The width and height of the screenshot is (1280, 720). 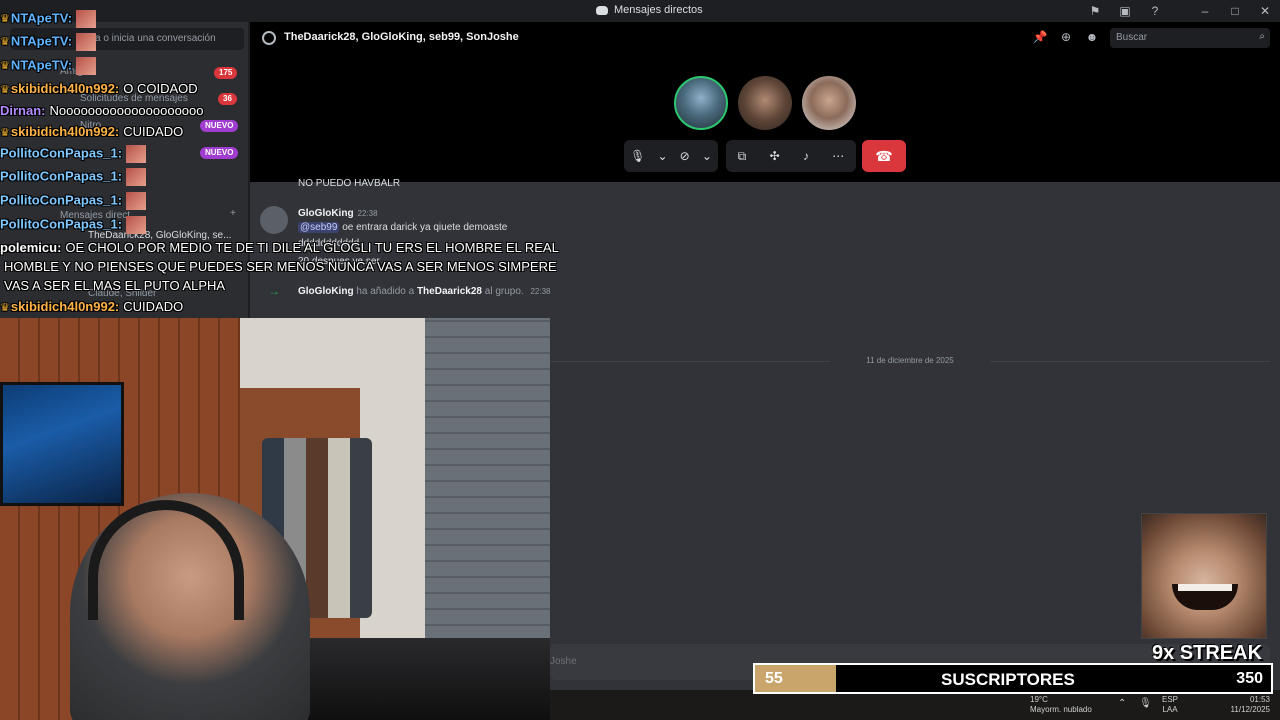 What do you see at coordinates (1249, 678) in the screenshot?
I see `subscriber-goal: 350` at bounding box center [1249, 678].